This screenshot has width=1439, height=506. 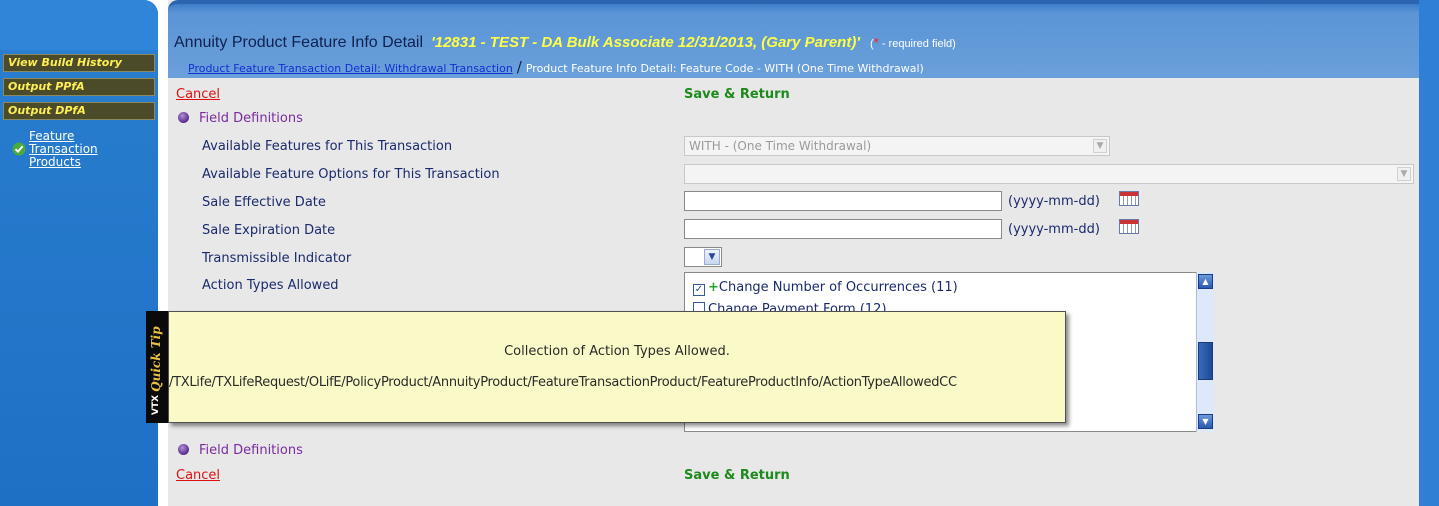 I want to click on output-ppfa-button: Output PPfA, so click(x=79, y=87).